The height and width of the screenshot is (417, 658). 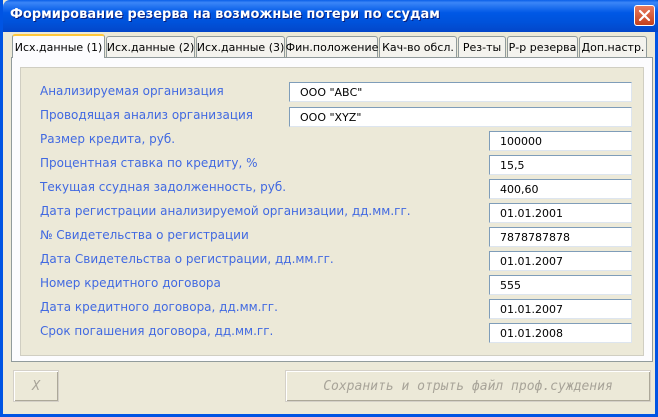 What do you see at coordinates (108, 139) in the screenshot?
I see `loan-amount-label: Размер кредита, руб.` at bounding box center [108, 139].